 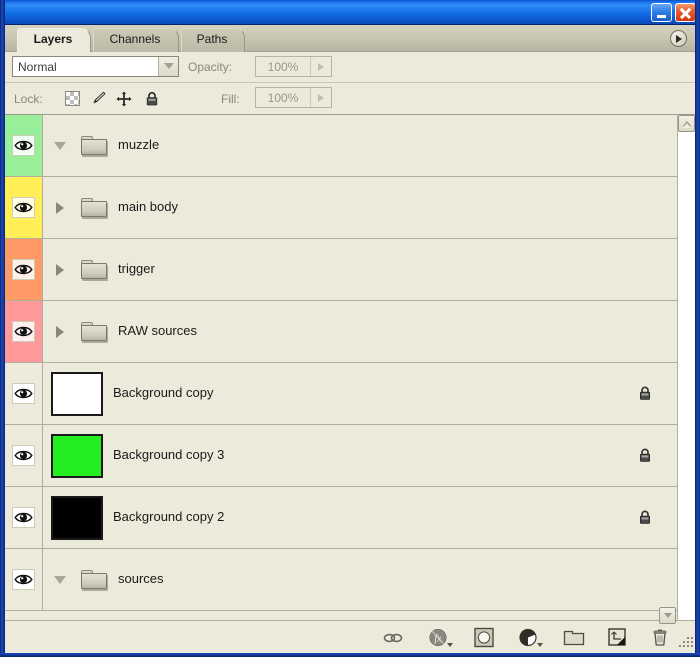 I want to click on chevron-down-glyph, so click(x=169, y=66).